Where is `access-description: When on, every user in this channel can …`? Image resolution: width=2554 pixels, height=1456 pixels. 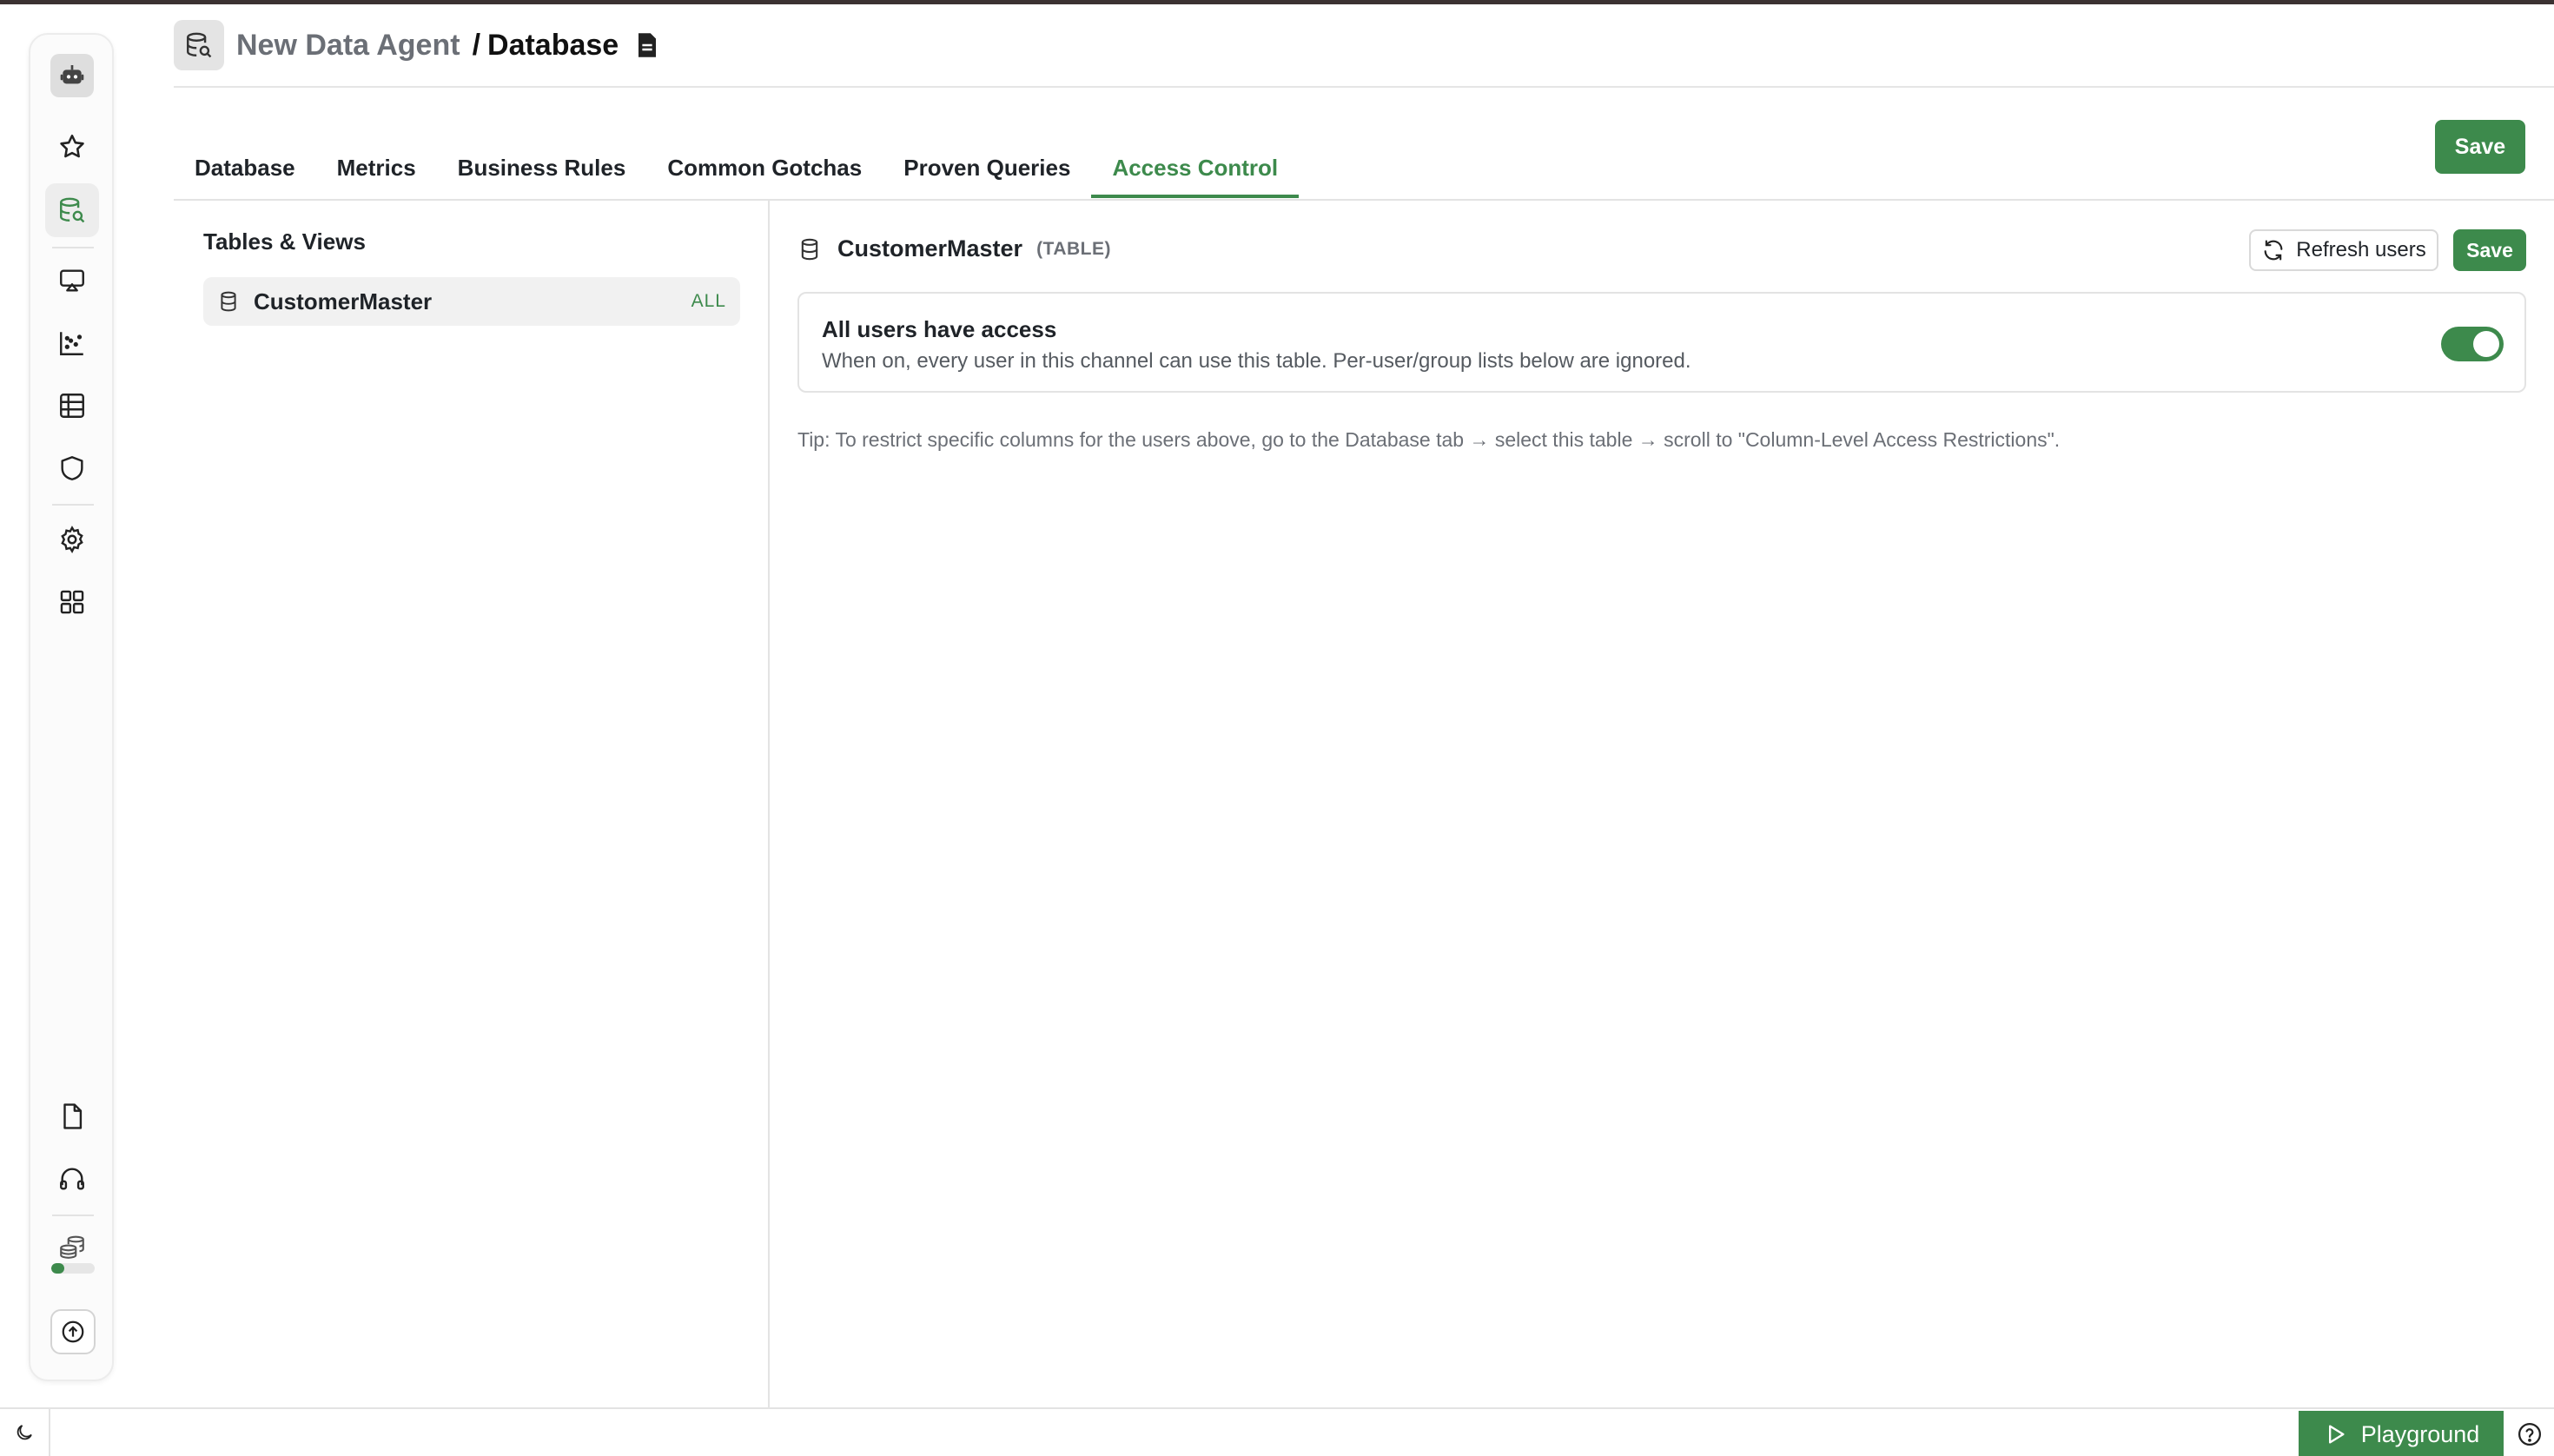
access-description: When on, every user in this channel can … is located at coordinates (1257, 361).